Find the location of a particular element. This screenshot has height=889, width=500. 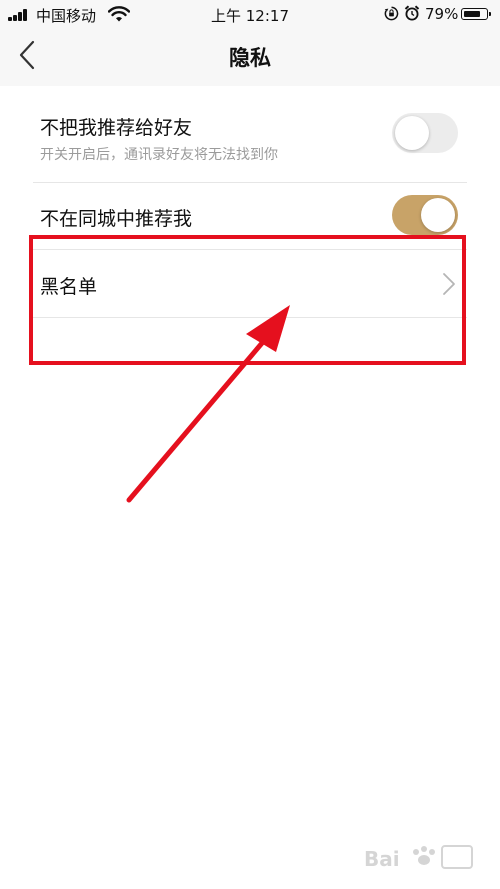

alarm-icon is located at coordinates (412, 13).